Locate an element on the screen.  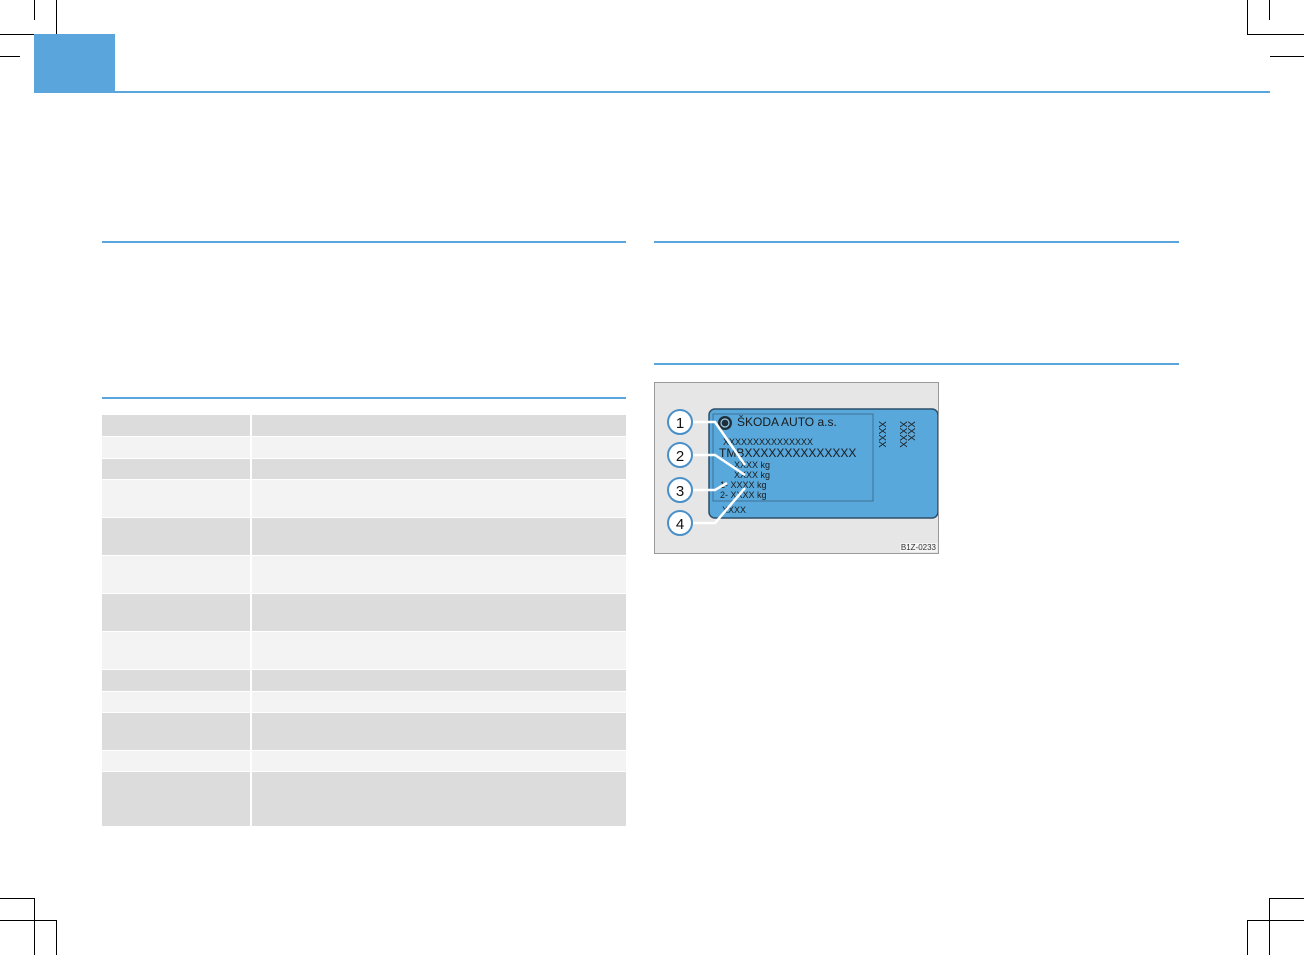
callout-1: 1 is located at coordinates (680, 422).